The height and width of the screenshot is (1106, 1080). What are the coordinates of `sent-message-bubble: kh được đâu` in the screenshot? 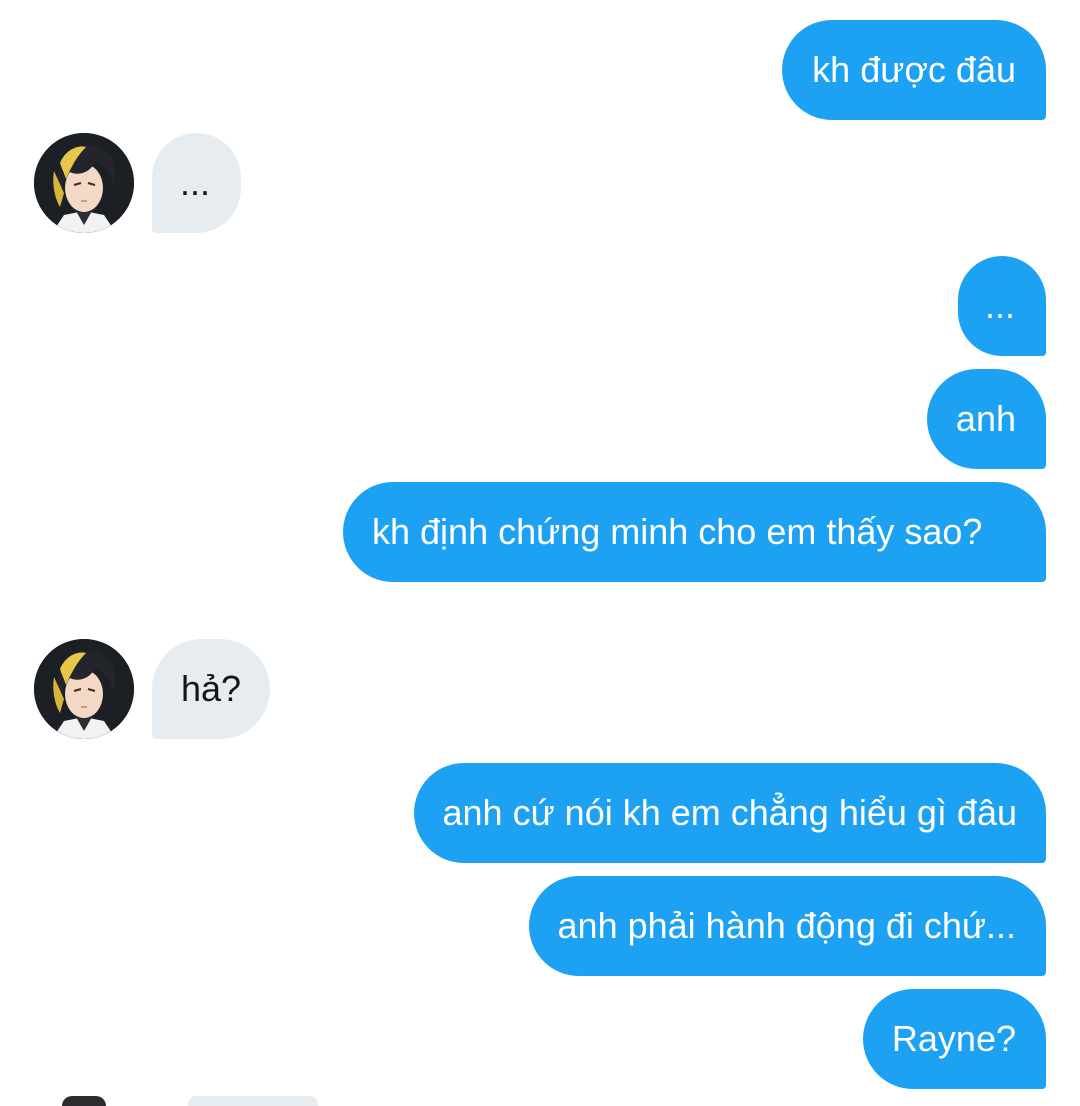 It's located at (914, 70).